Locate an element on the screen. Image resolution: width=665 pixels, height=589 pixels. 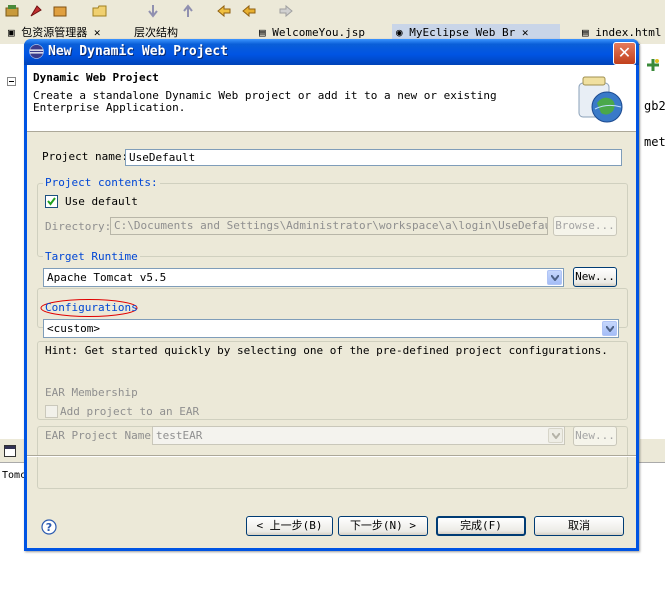
forward-arrow-icon is located at coordinates (286, 11).